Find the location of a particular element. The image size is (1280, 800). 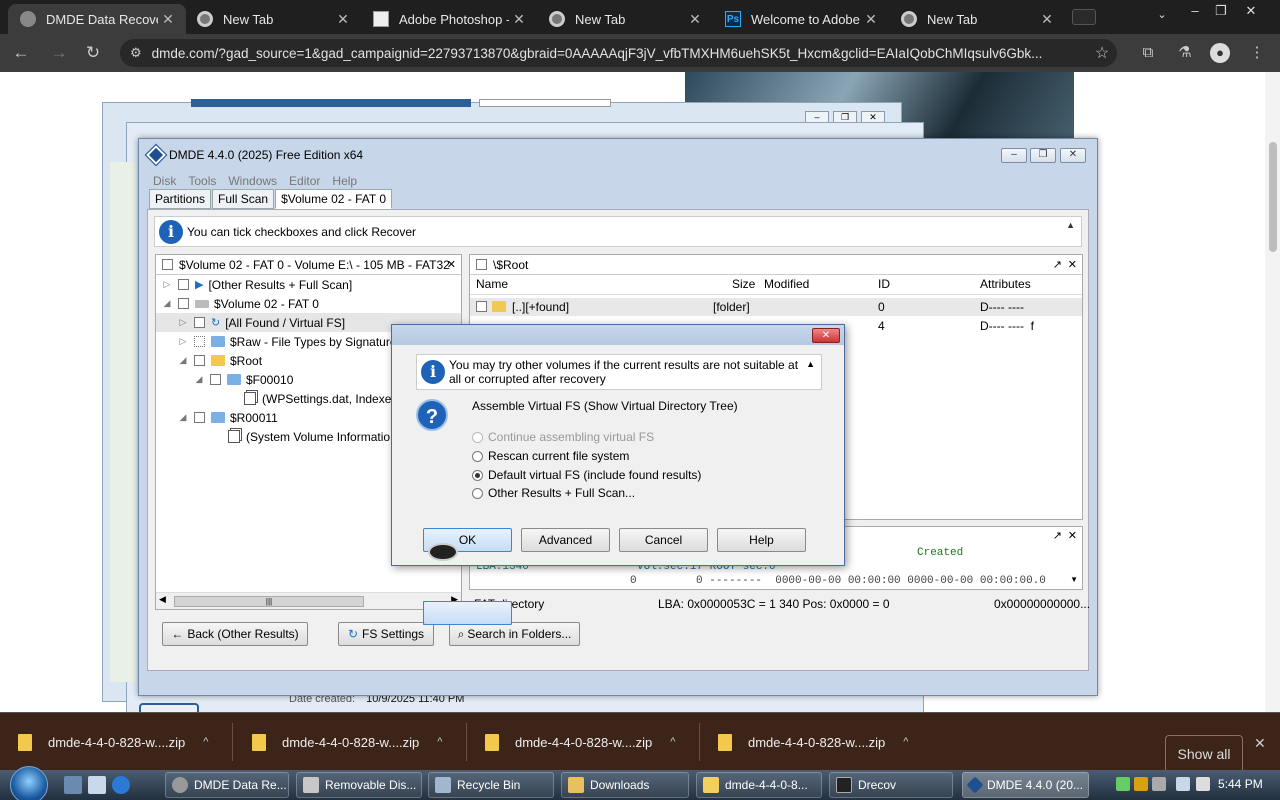

site-info-icon: ⚙ is located at coordinates (136, 53).